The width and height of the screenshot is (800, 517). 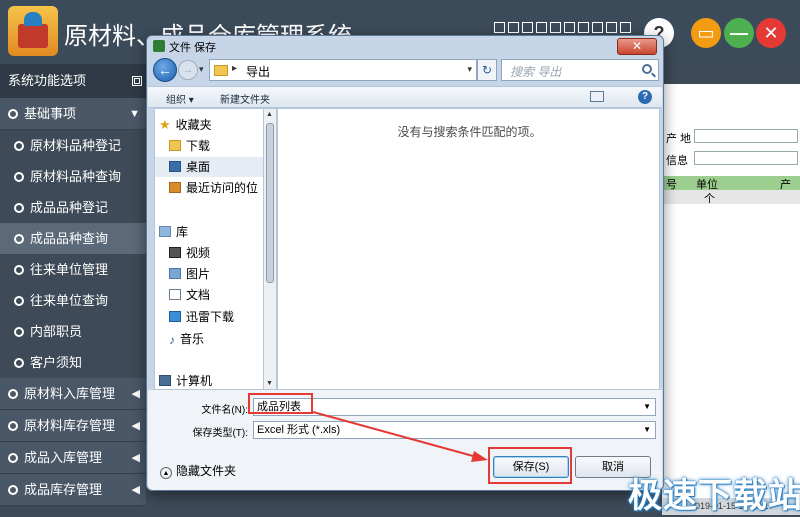 What do you see at coordinates (706, 33) in the screenshot?
I see `monitor-icon: ▭` at bounding box center [706, 33].